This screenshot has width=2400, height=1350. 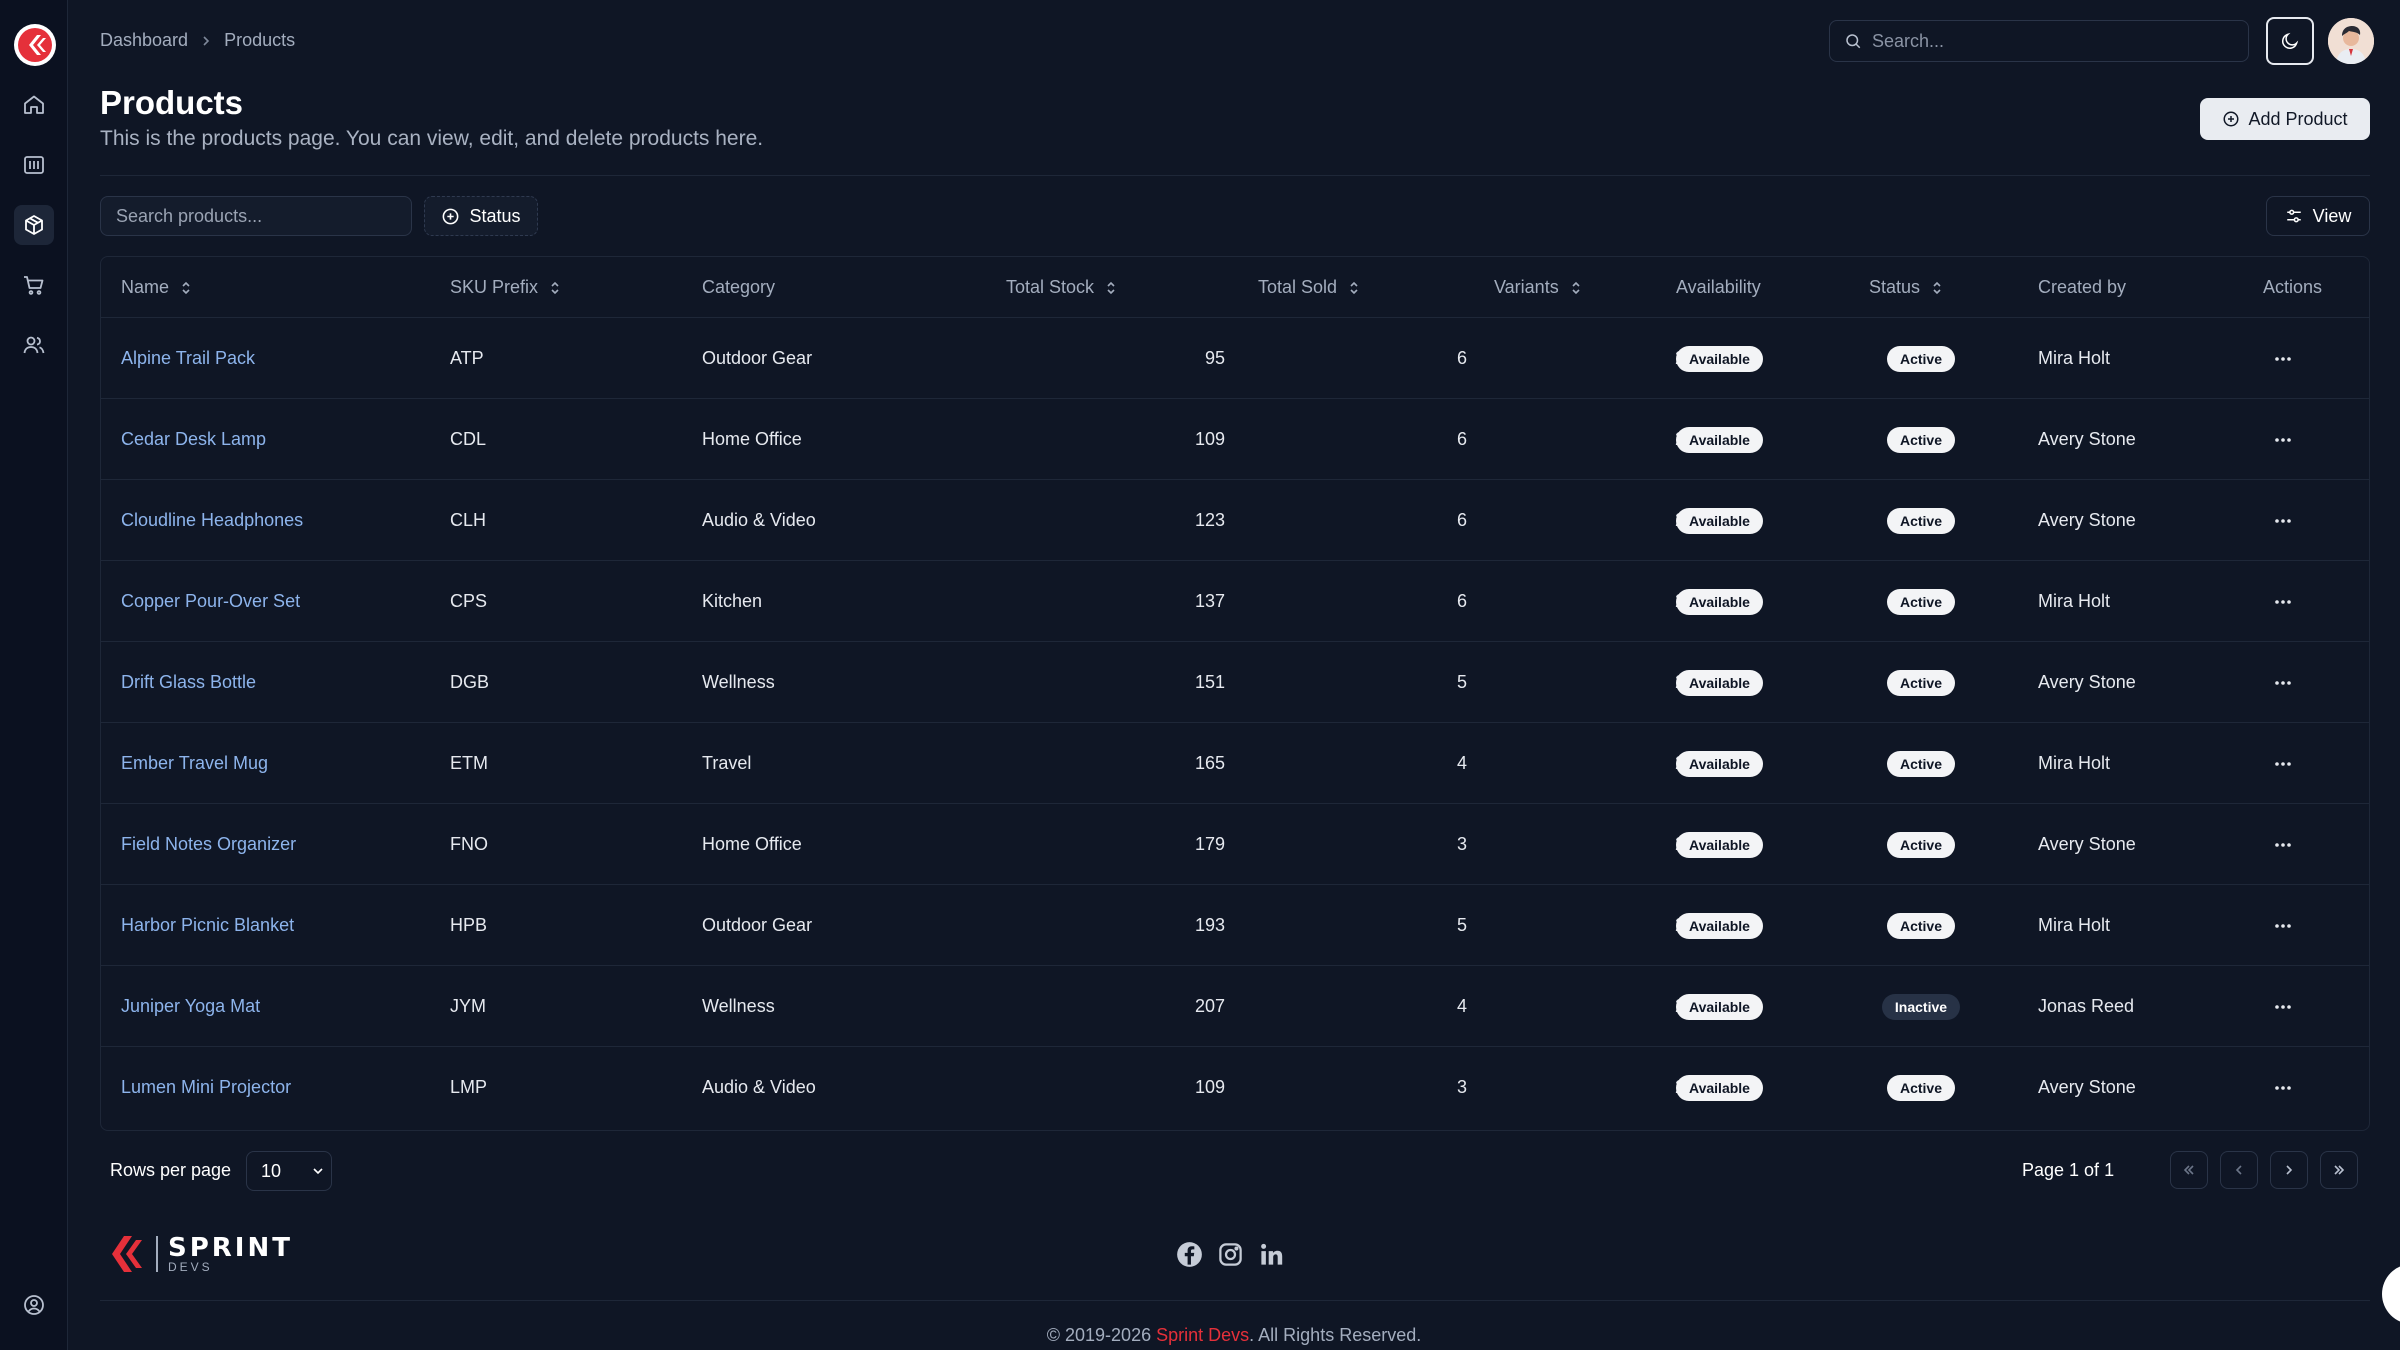 What do you see at coordinates (144, 40) in the screenshot?
I see `breadcrumb-dashboard: Dashboard` at bounding box center [144, 40].